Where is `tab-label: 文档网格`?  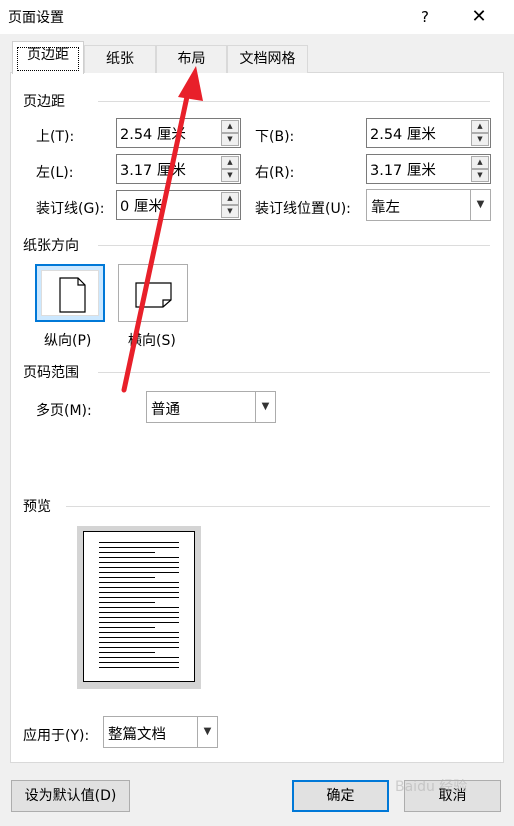
tab-label: 文档网格 is located at coordinates (267, 59).